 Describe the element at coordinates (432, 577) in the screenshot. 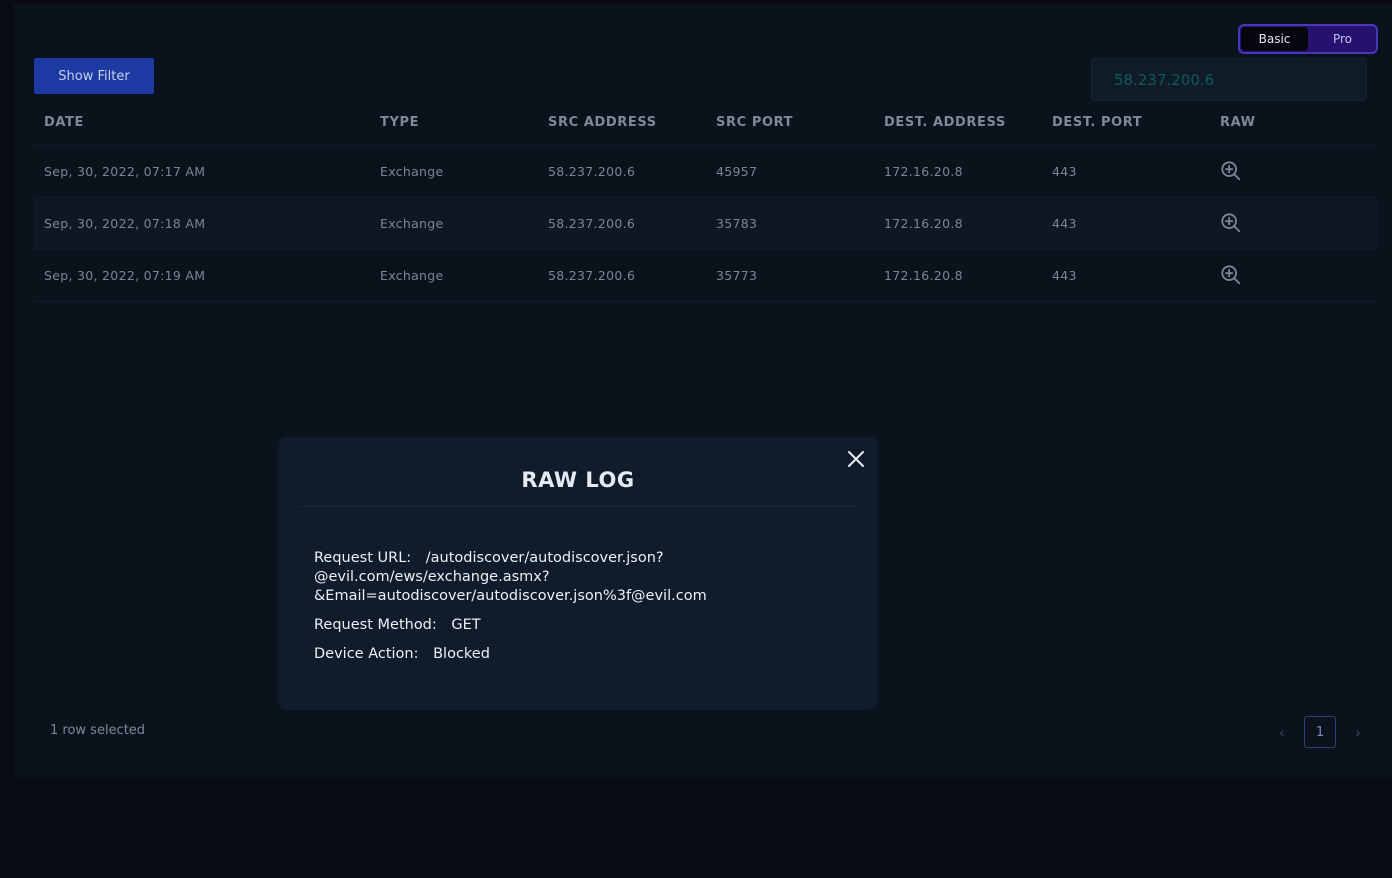

I see `request-url-value-line: @evil.com/ews/exchange.asmx?` at that location.